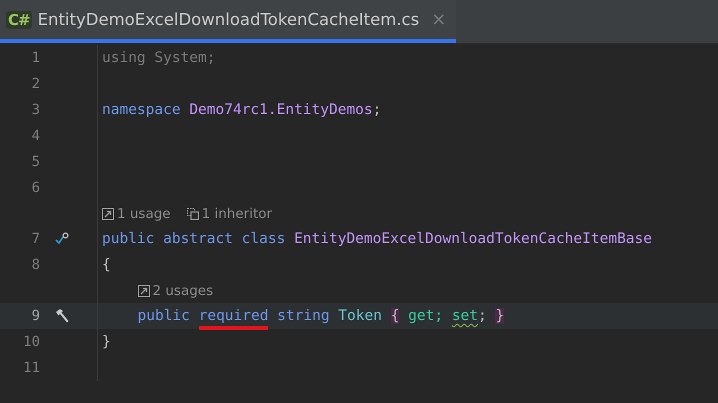 This screenshot has width=718, height=403. I want to click on hammer-icon, so click(62, 316).